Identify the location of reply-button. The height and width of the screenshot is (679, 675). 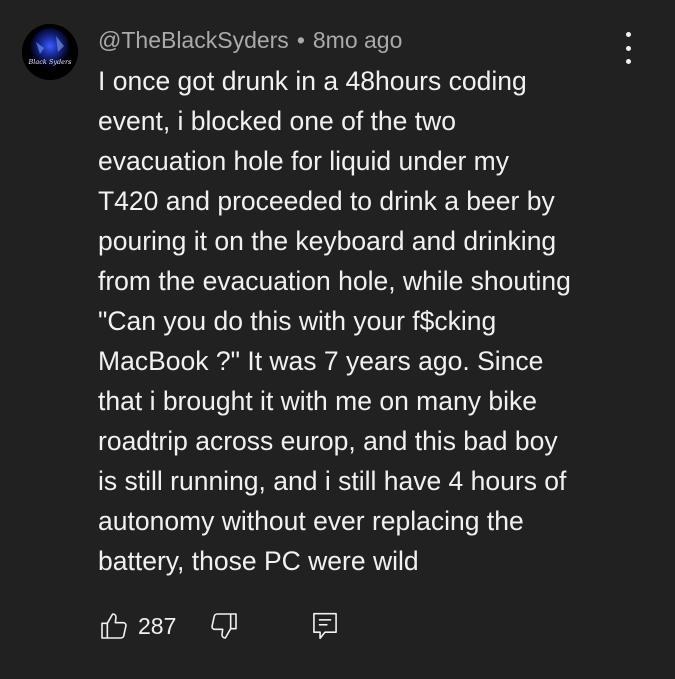
(325, 626).